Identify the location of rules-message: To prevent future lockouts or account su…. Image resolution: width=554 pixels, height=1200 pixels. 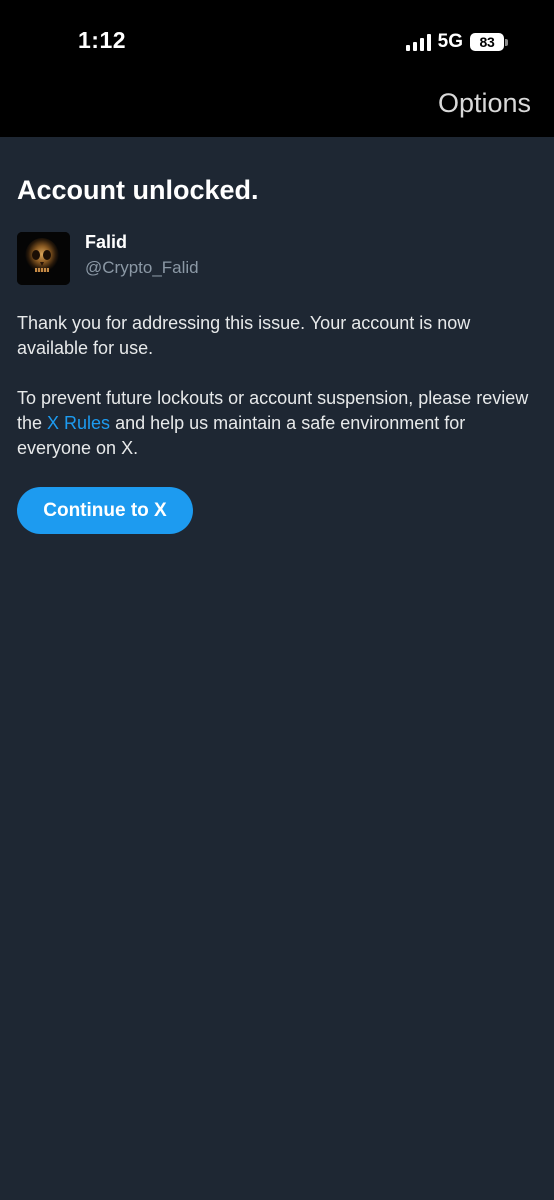
(277, 423).